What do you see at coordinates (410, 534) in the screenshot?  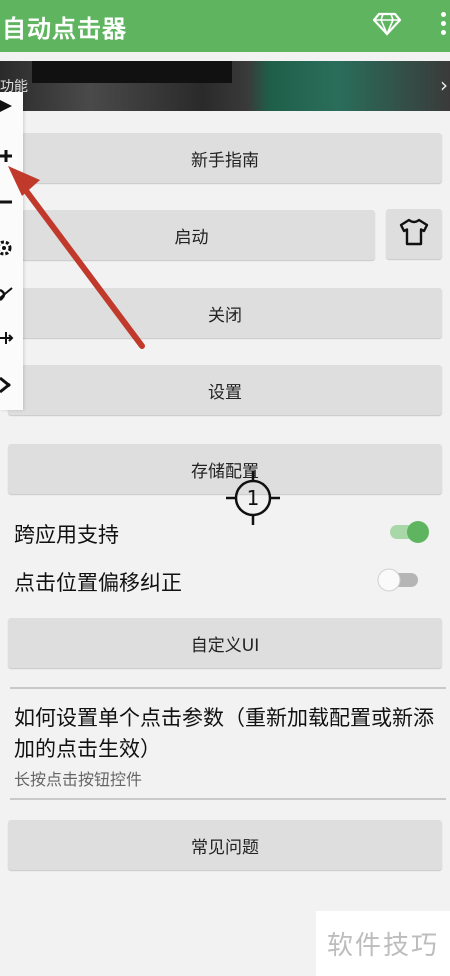 I see `cross-app-switch` at bounding box center [410, 534].